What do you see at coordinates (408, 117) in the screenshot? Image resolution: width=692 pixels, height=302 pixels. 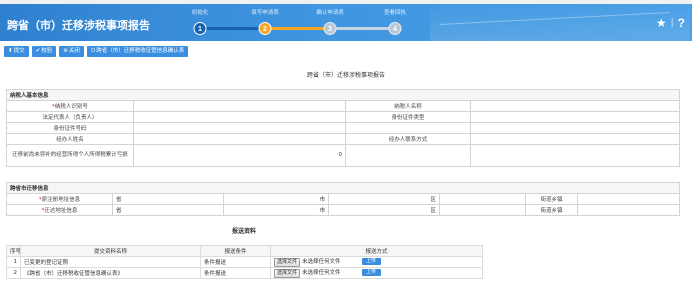 I see `id-type-label: 身份证件类型` at bounding box center [408, 117].